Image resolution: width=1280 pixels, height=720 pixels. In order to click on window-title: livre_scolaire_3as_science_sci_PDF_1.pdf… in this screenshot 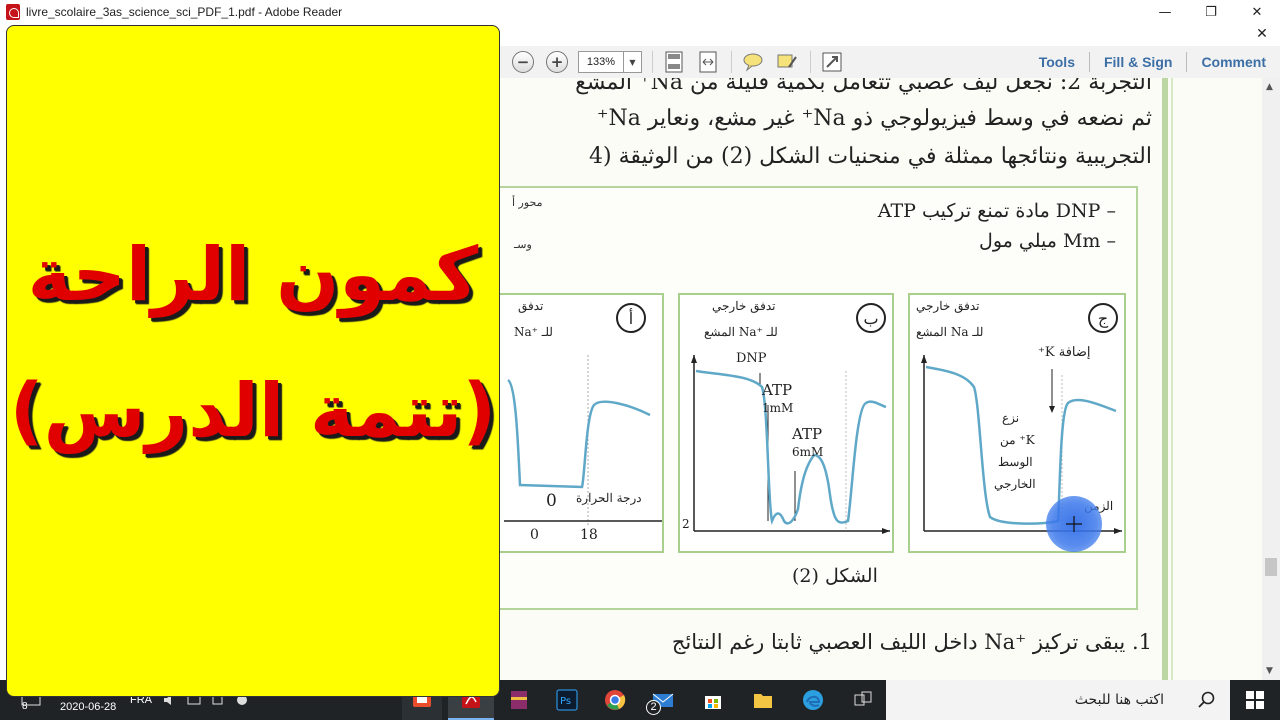, I will do `click(184, 12)`.